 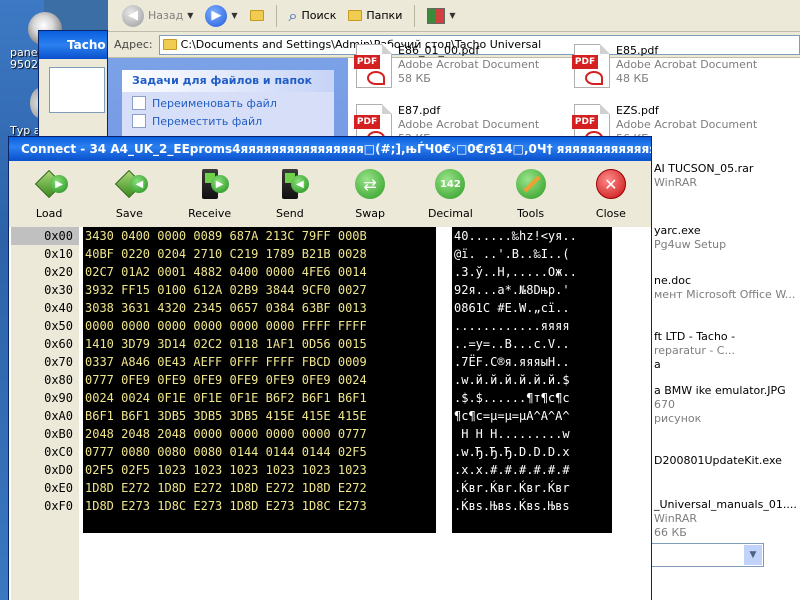 What do you see at coordinates (49, 213) in the screenshot?
I see `load-label: Load` at bounding box center [49, 213].